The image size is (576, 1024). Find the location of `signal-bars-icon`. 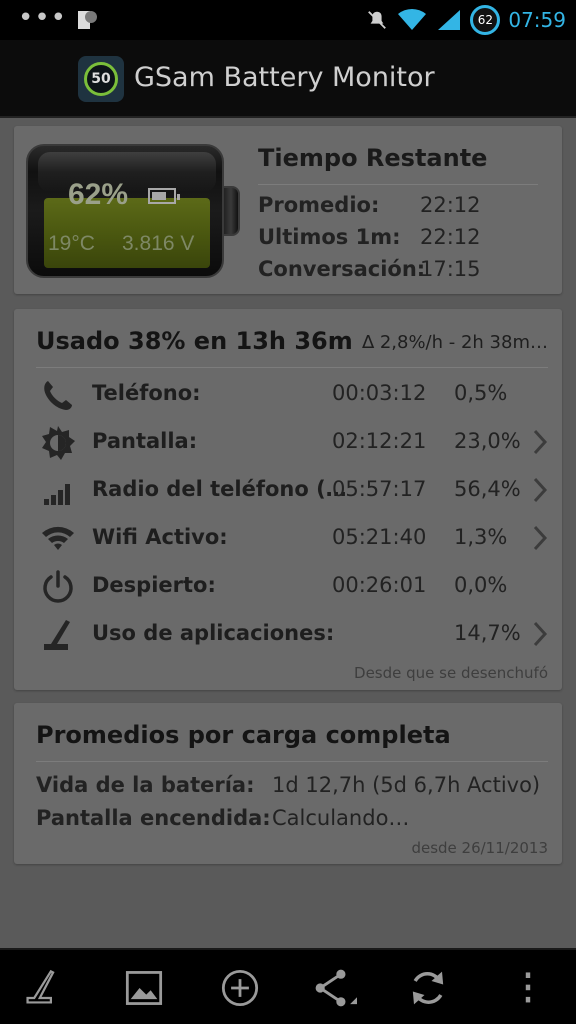

signal-bars-icon is located at coordinates (57, 494).